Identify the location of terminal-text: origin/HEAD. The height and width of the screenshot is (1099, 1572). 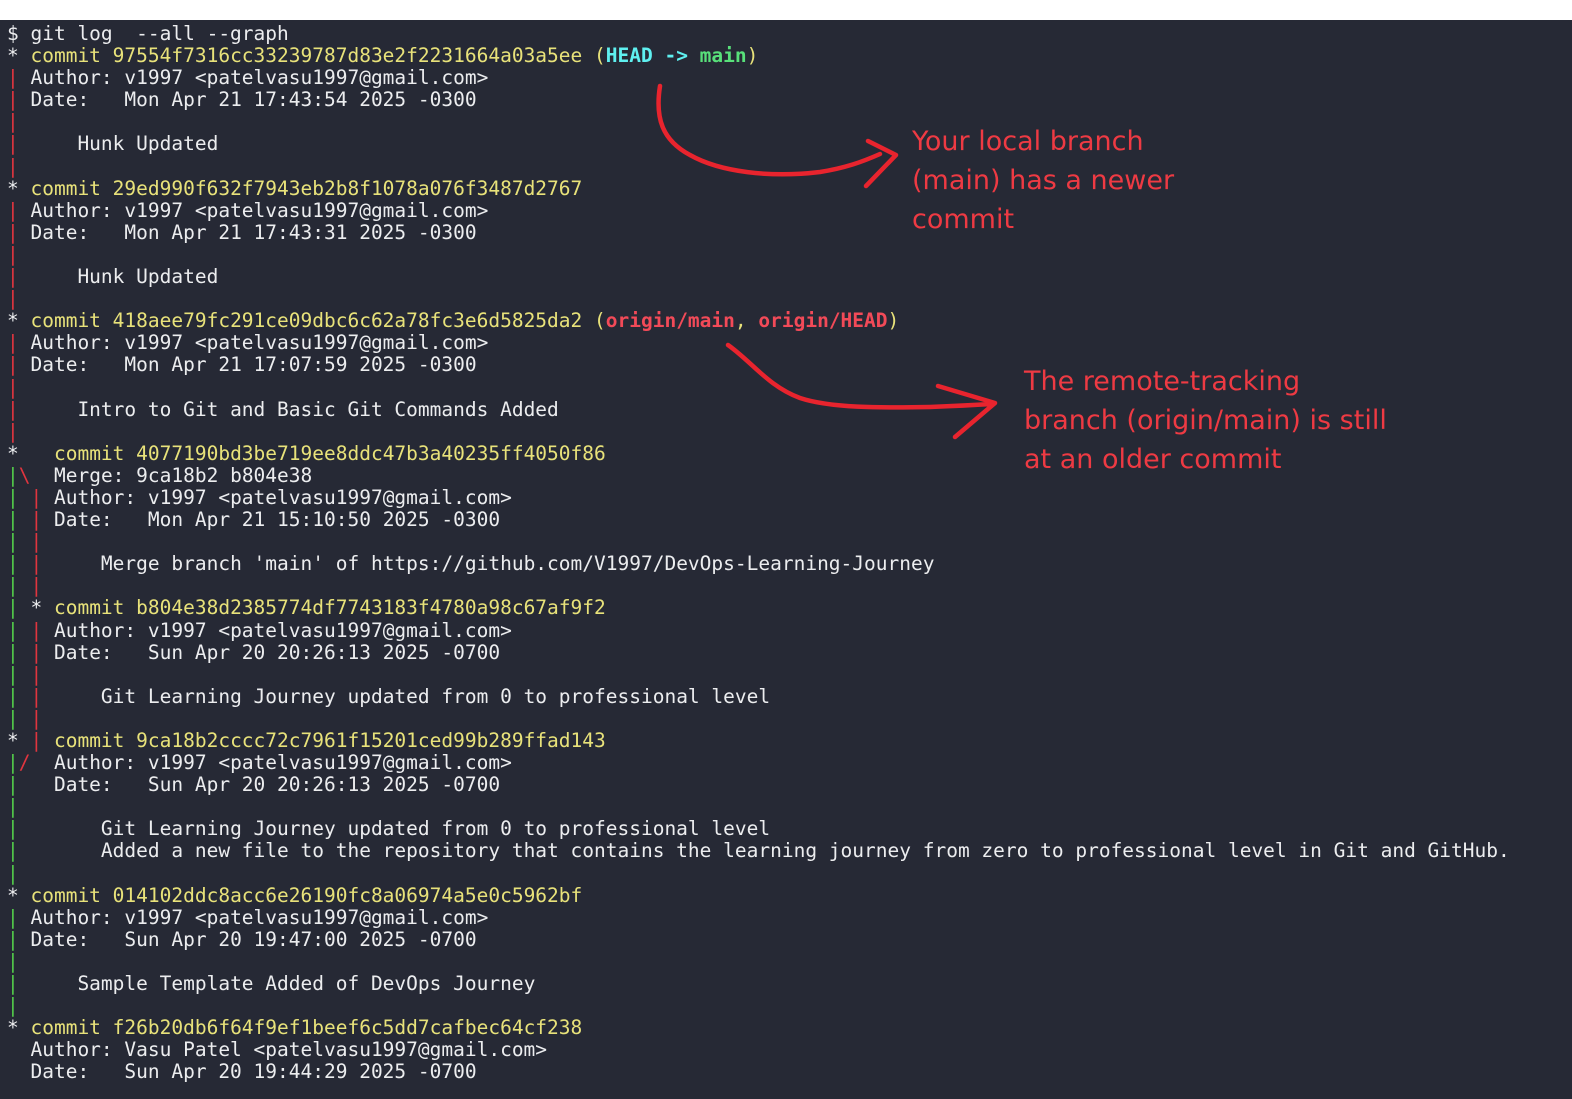
(823, 321).